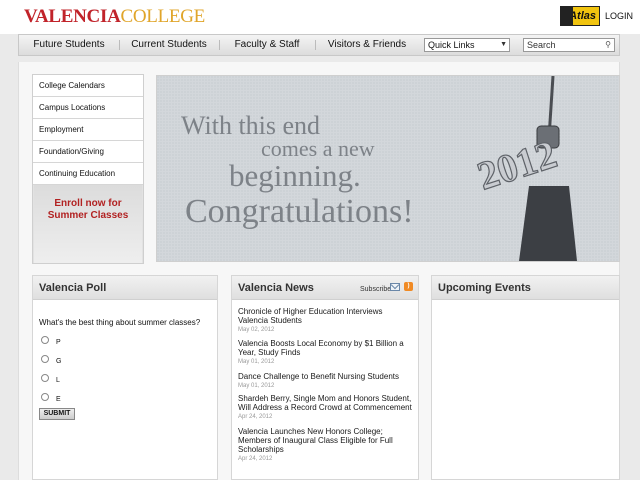  Describe the element at coordinates (256, 330) in the screenshot. I see `news-item-date: May 02, 2012` at that location.